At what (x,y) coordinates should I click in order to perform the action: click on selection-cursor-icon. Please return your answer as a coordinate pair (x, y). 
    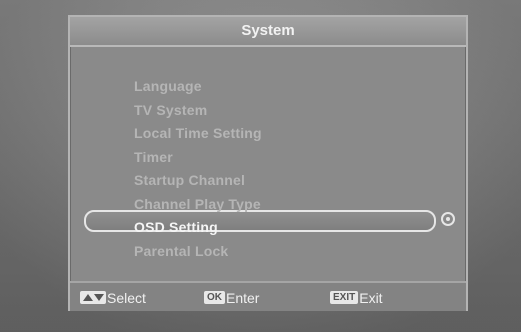
    Looking at the image, I should click on (448, 219).